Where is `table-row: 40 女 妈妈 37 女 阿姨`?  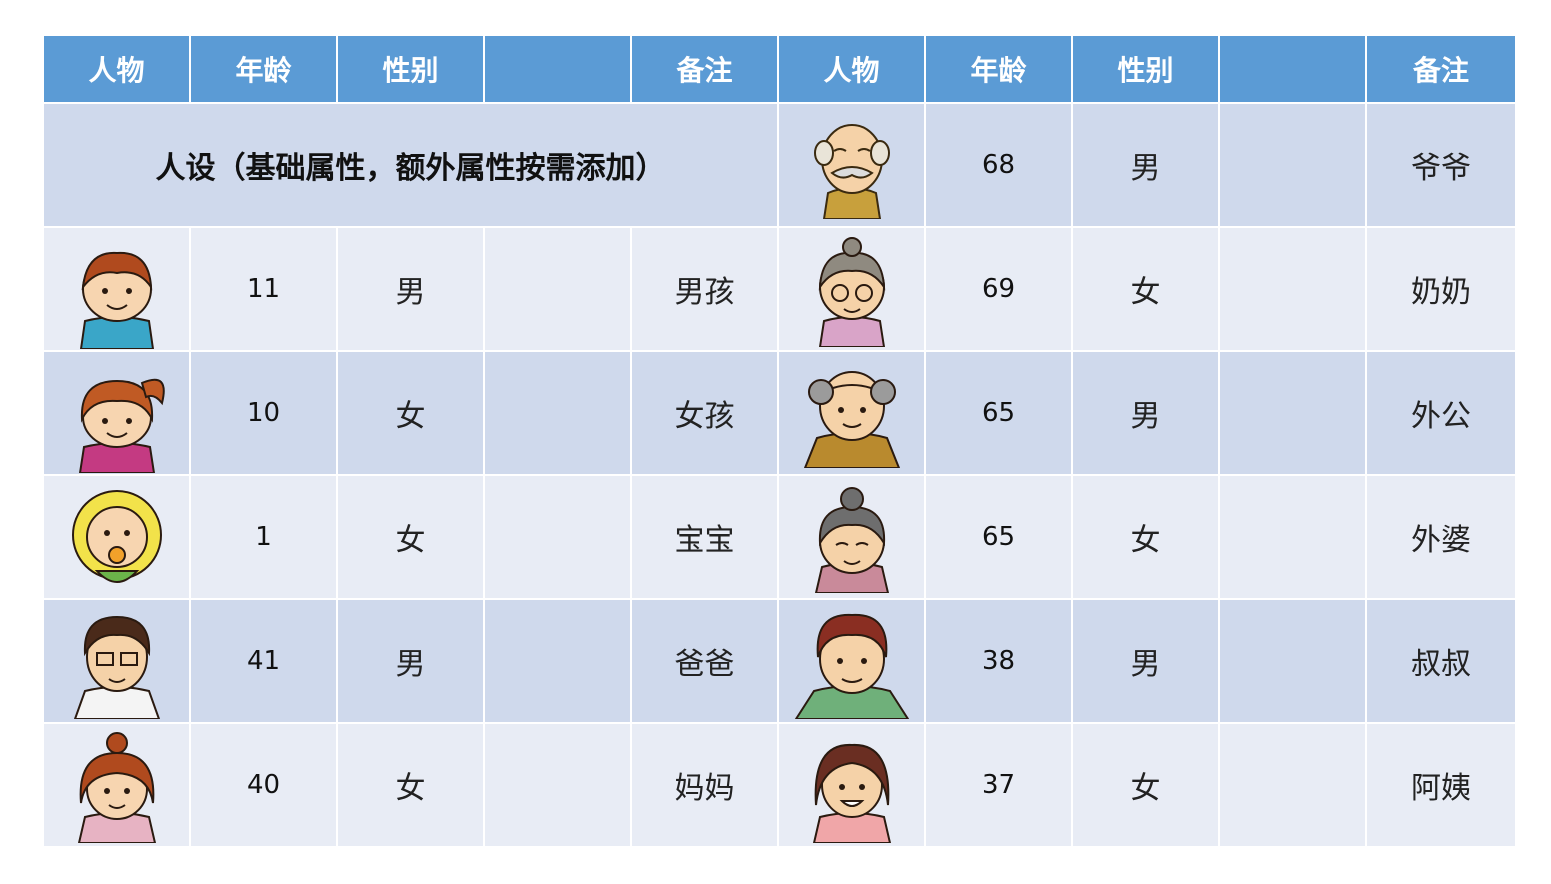 table-row: 40 女 妈妈 37 女 阿姨 is located at coordinates (779, 785).